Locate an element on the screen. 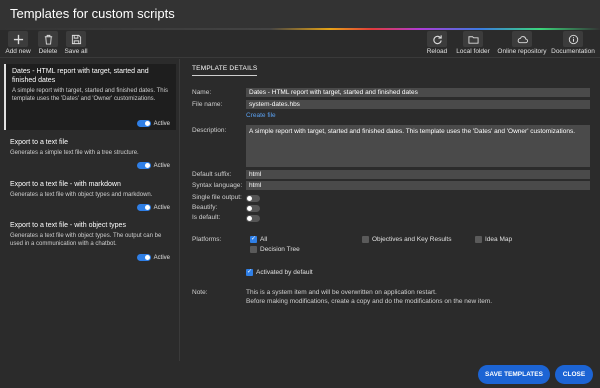 This screenshot has height=388, width=600. create-file-link: Create file is located at coordinates (261, 115).